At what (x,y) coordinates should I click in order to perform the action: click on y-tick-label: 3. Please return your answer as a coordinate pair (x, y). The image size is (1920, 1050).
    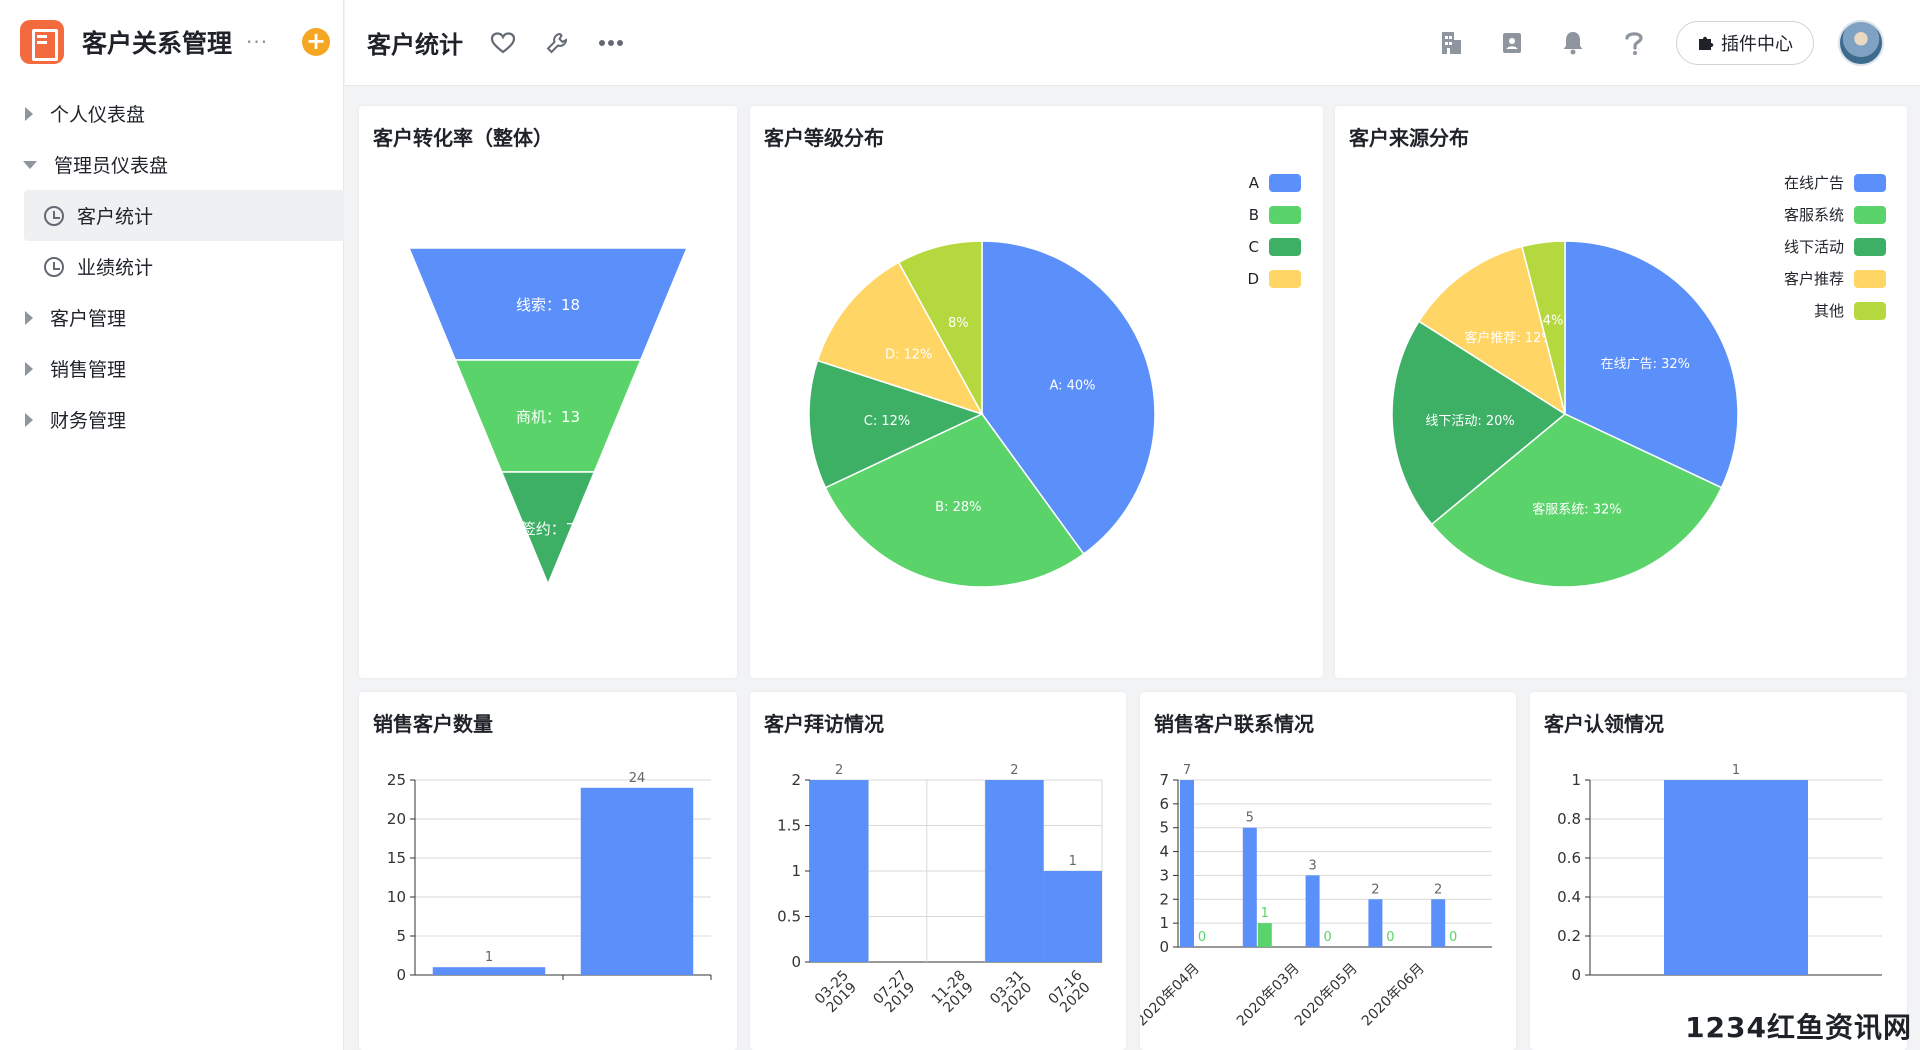
    Looking at the image, I should click on (1164, 875).